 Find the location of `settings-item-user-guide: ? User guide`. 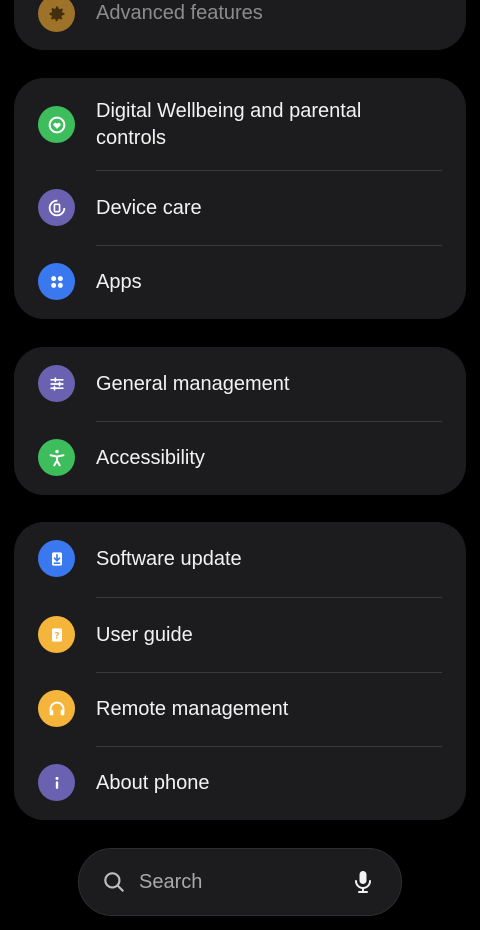

settings-item-user-guide: ? User guide is located at coordinates (240, 635).